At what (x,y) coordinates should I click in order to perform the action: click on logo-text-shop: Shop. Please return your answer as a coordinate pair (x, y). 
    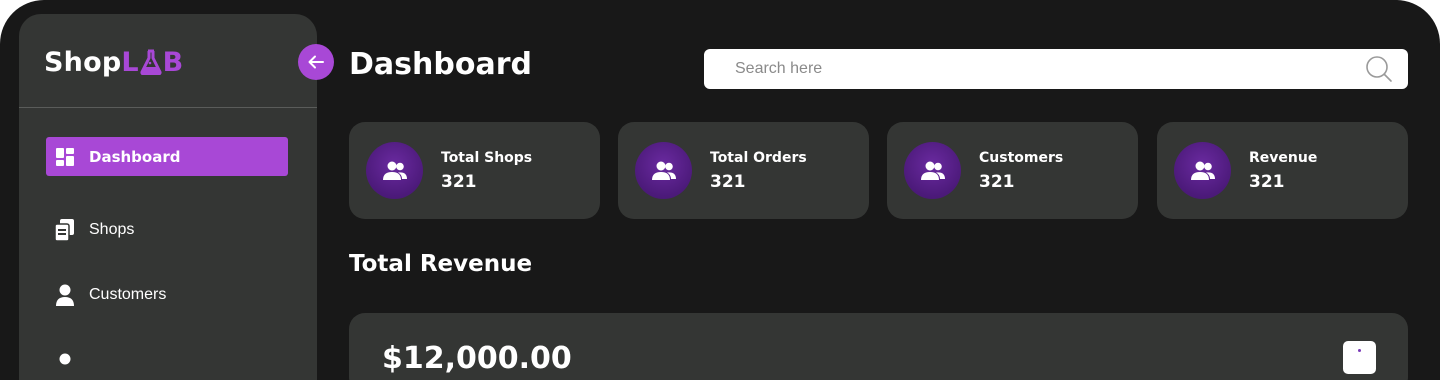
    Looking at the image, I should click on (83, 62).